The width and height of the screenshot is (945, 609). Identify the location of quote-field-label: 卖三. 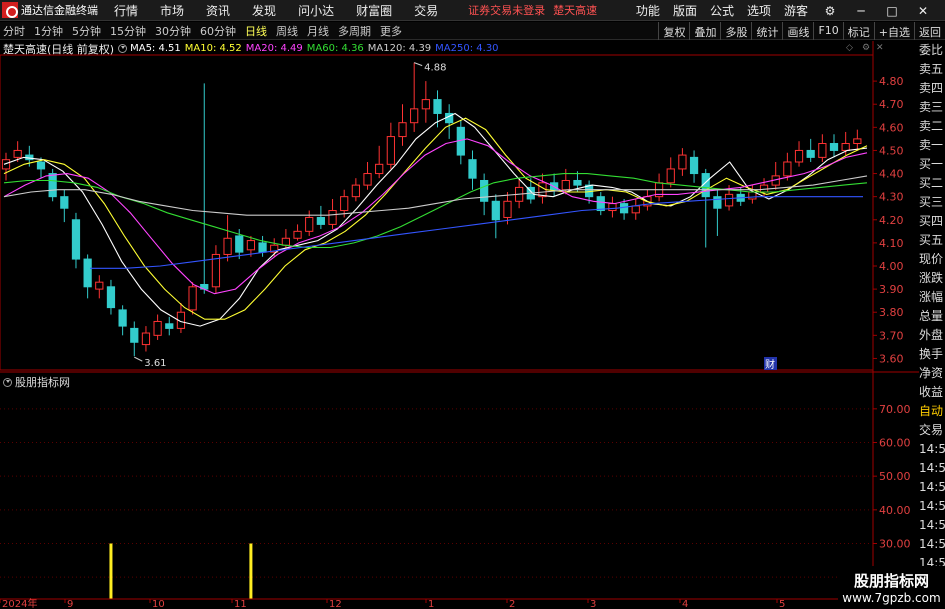
(931, 107).